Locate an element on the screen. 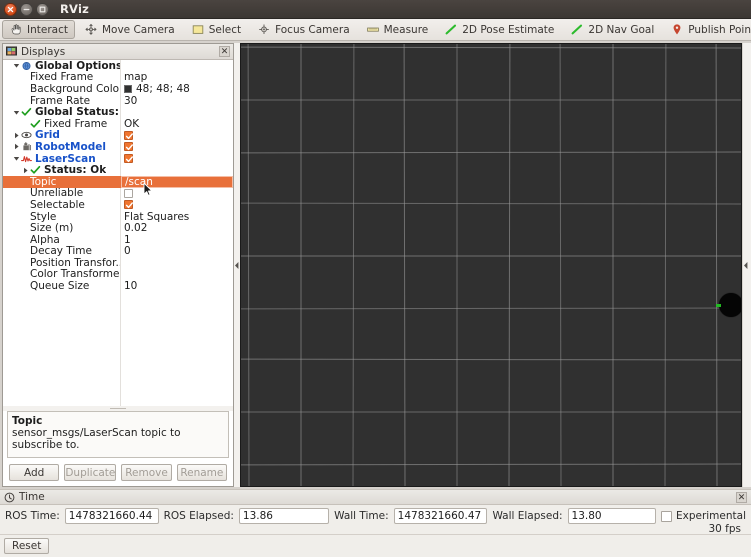  minimize-icon is located at coordinates (26, 9).